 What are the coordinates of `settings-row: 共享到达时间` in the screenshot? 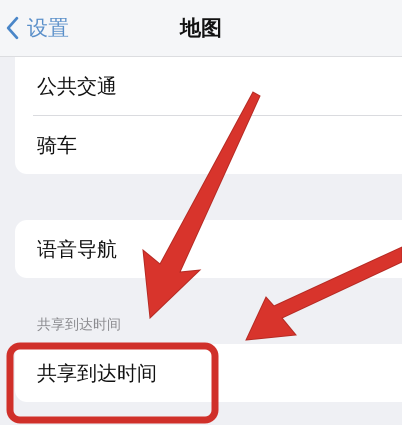 It's located at (208, 373).